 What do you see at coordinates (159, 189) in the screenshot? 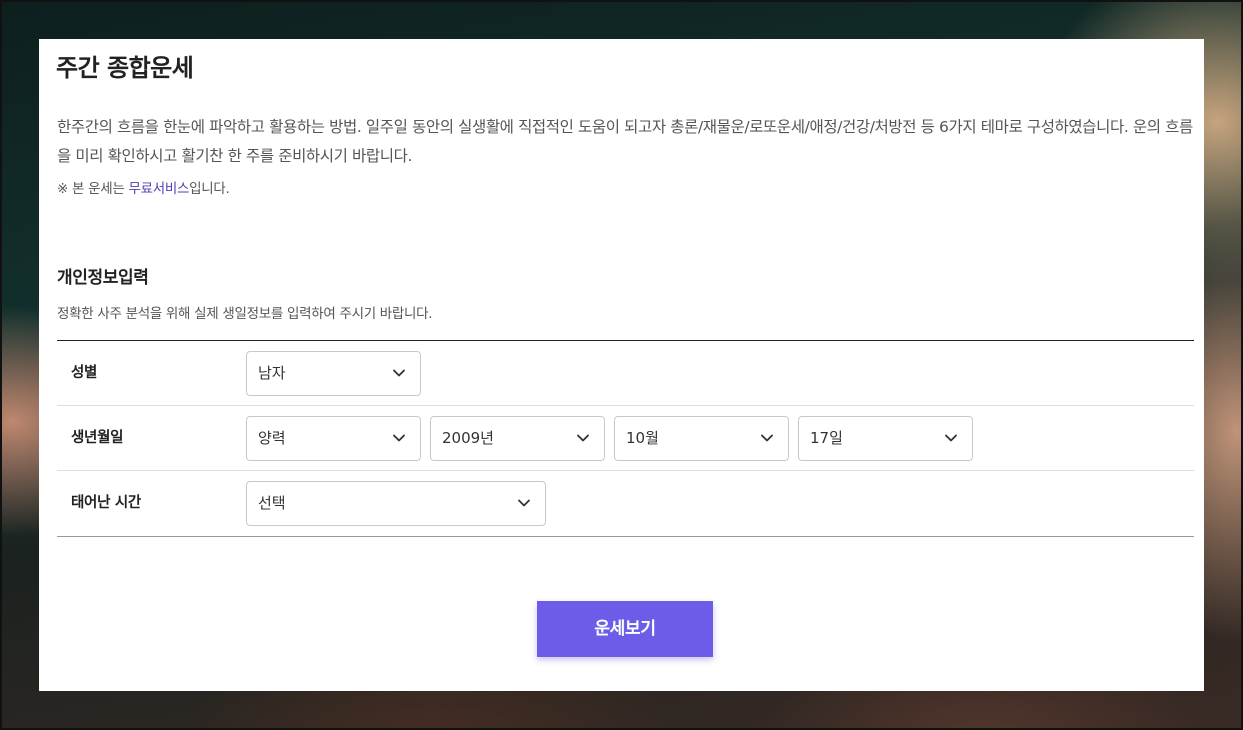
I see `notice-highlight: 무료서비스` at bounding box center [159, 189].